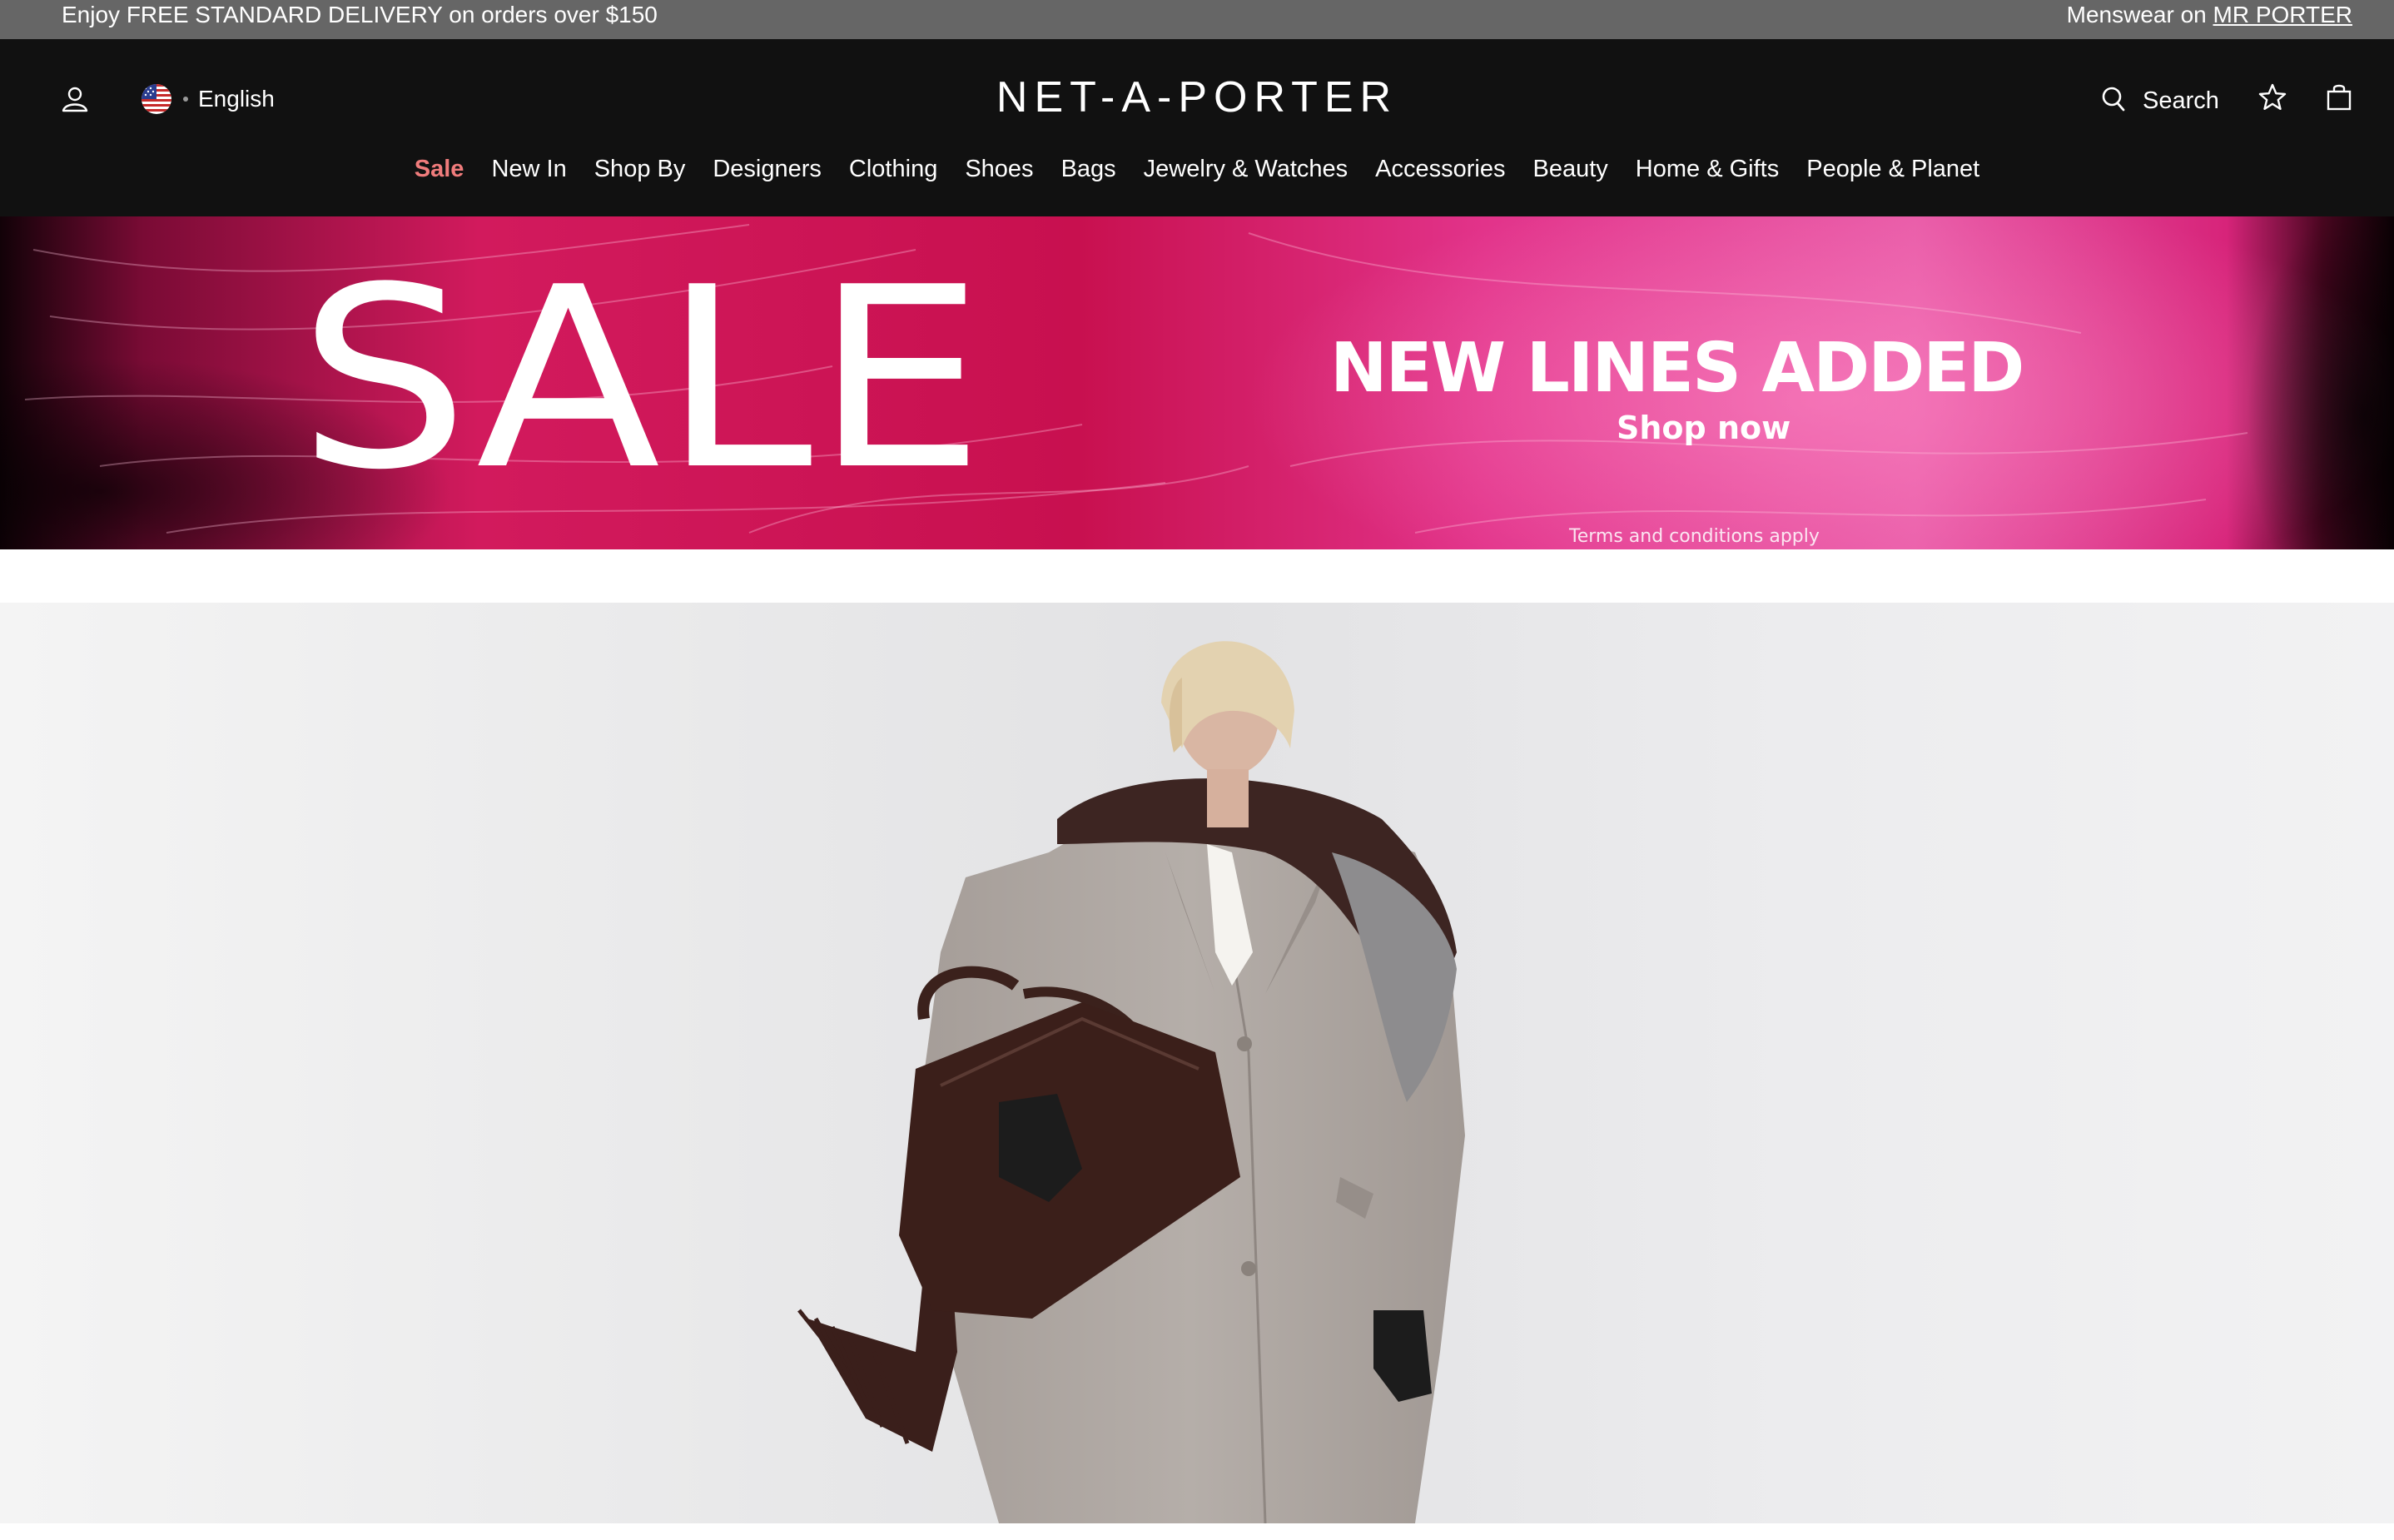  Describe the element at coordinates (2272, 97) in the screenshot. I see `star-icon` at that location.